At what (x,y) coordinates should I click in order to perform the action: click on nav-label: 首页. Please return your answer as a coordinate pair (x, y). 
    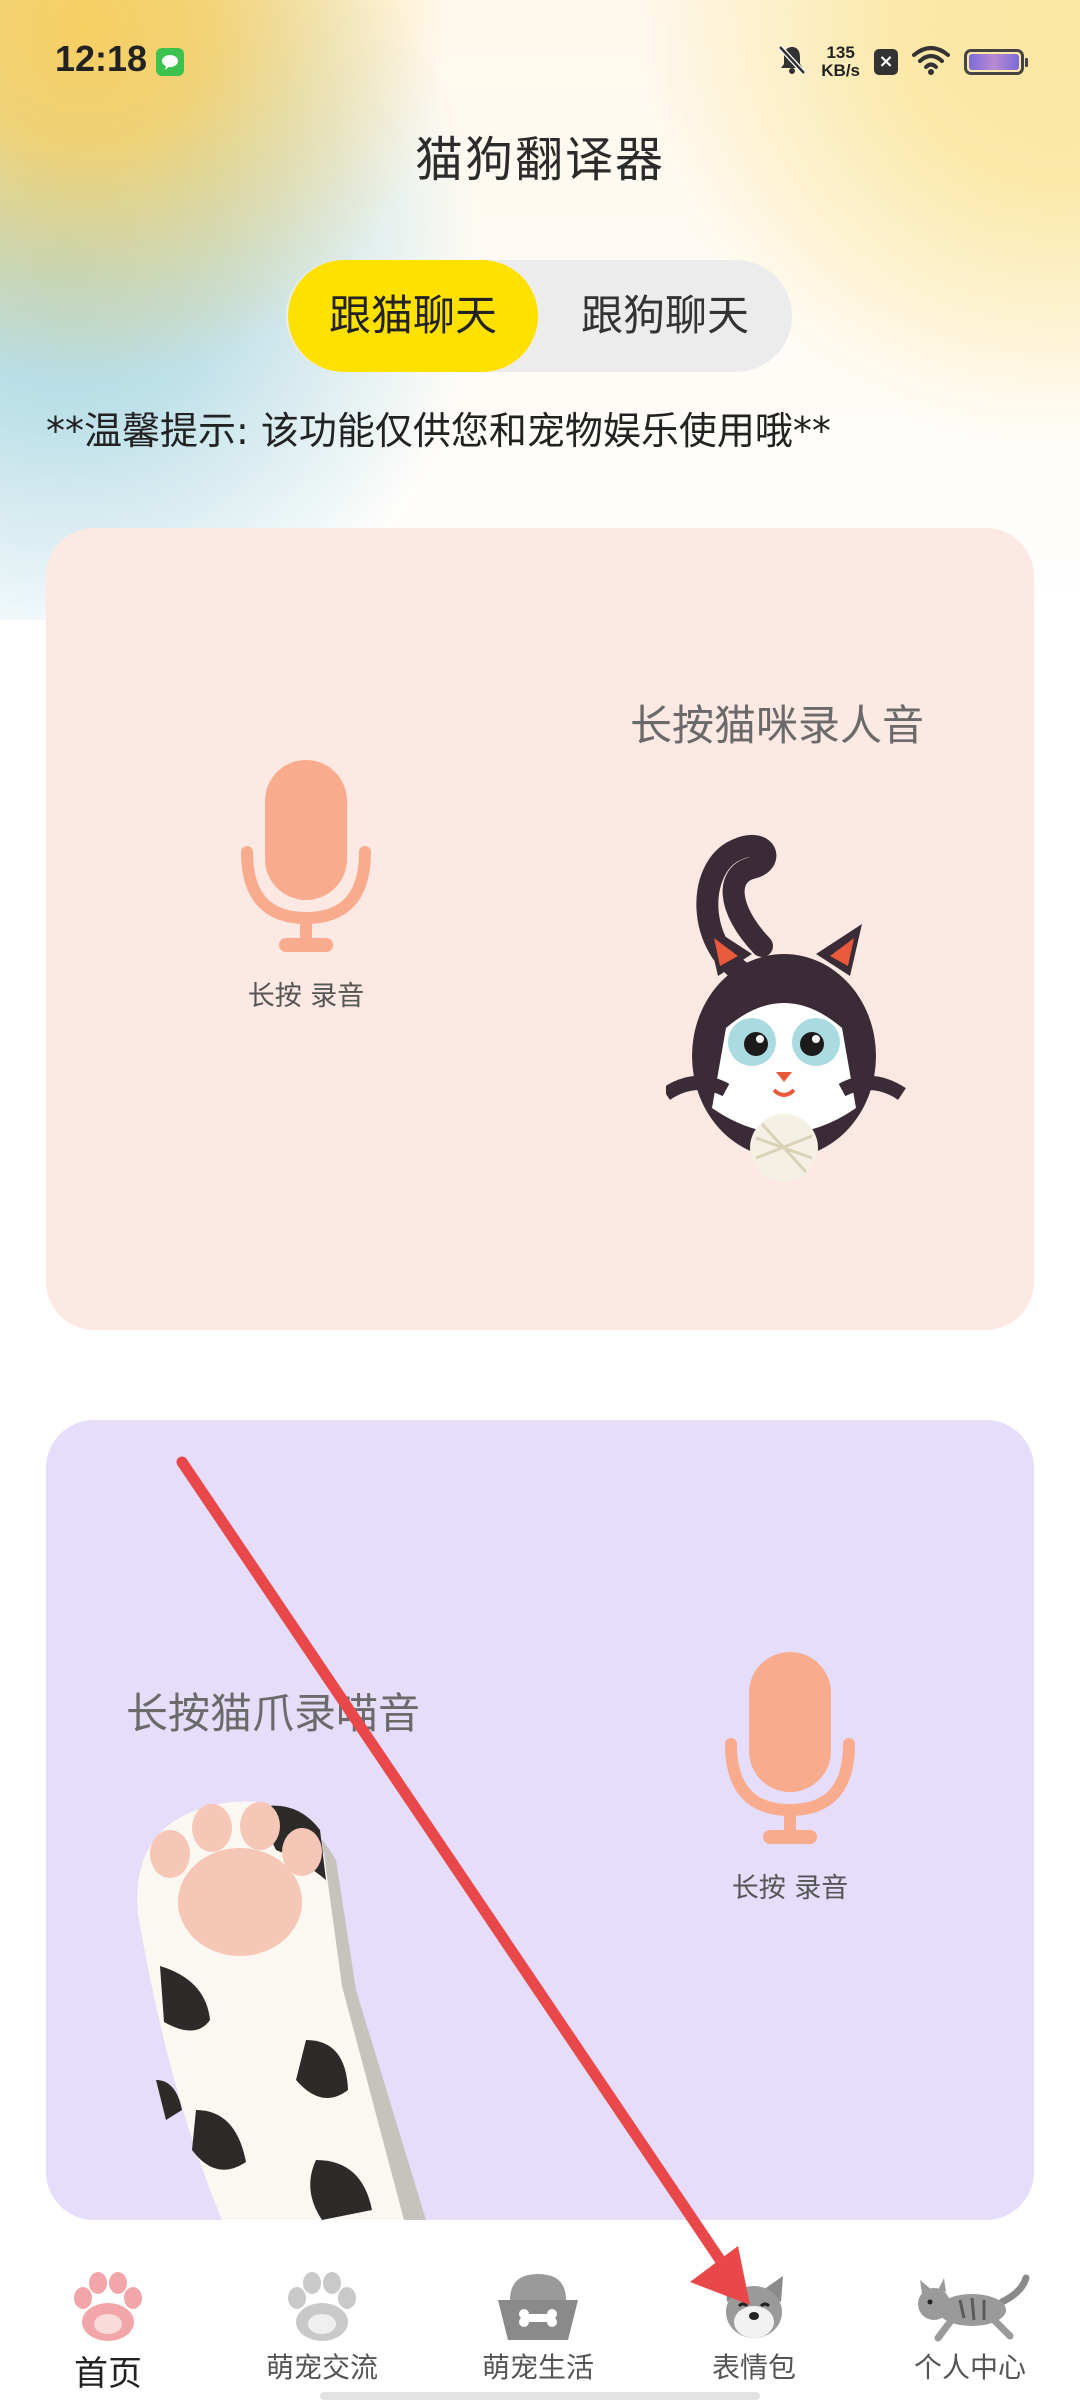
    Looking at the image, I should click on (108, 2374).